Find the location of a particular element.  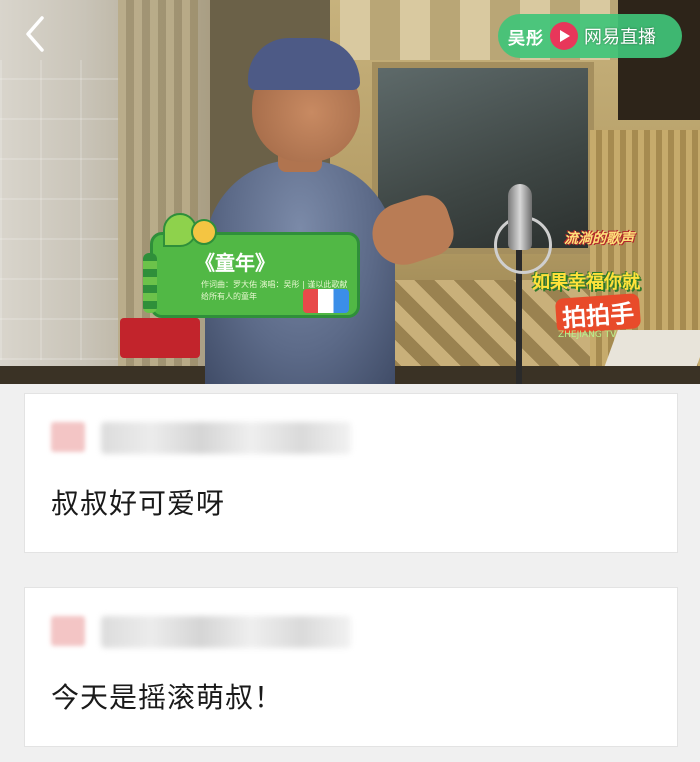

chevron-left-icon is located at coordinates (35, 34).